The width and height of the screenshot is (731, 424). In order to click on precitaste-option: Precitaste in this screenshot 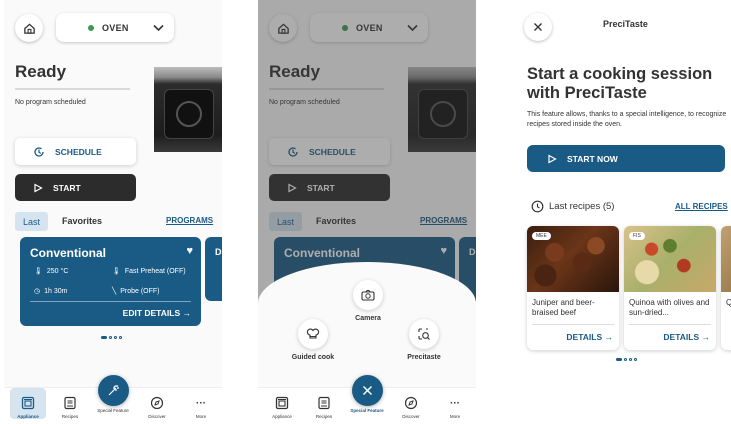, I will do `click(424, 340)`.